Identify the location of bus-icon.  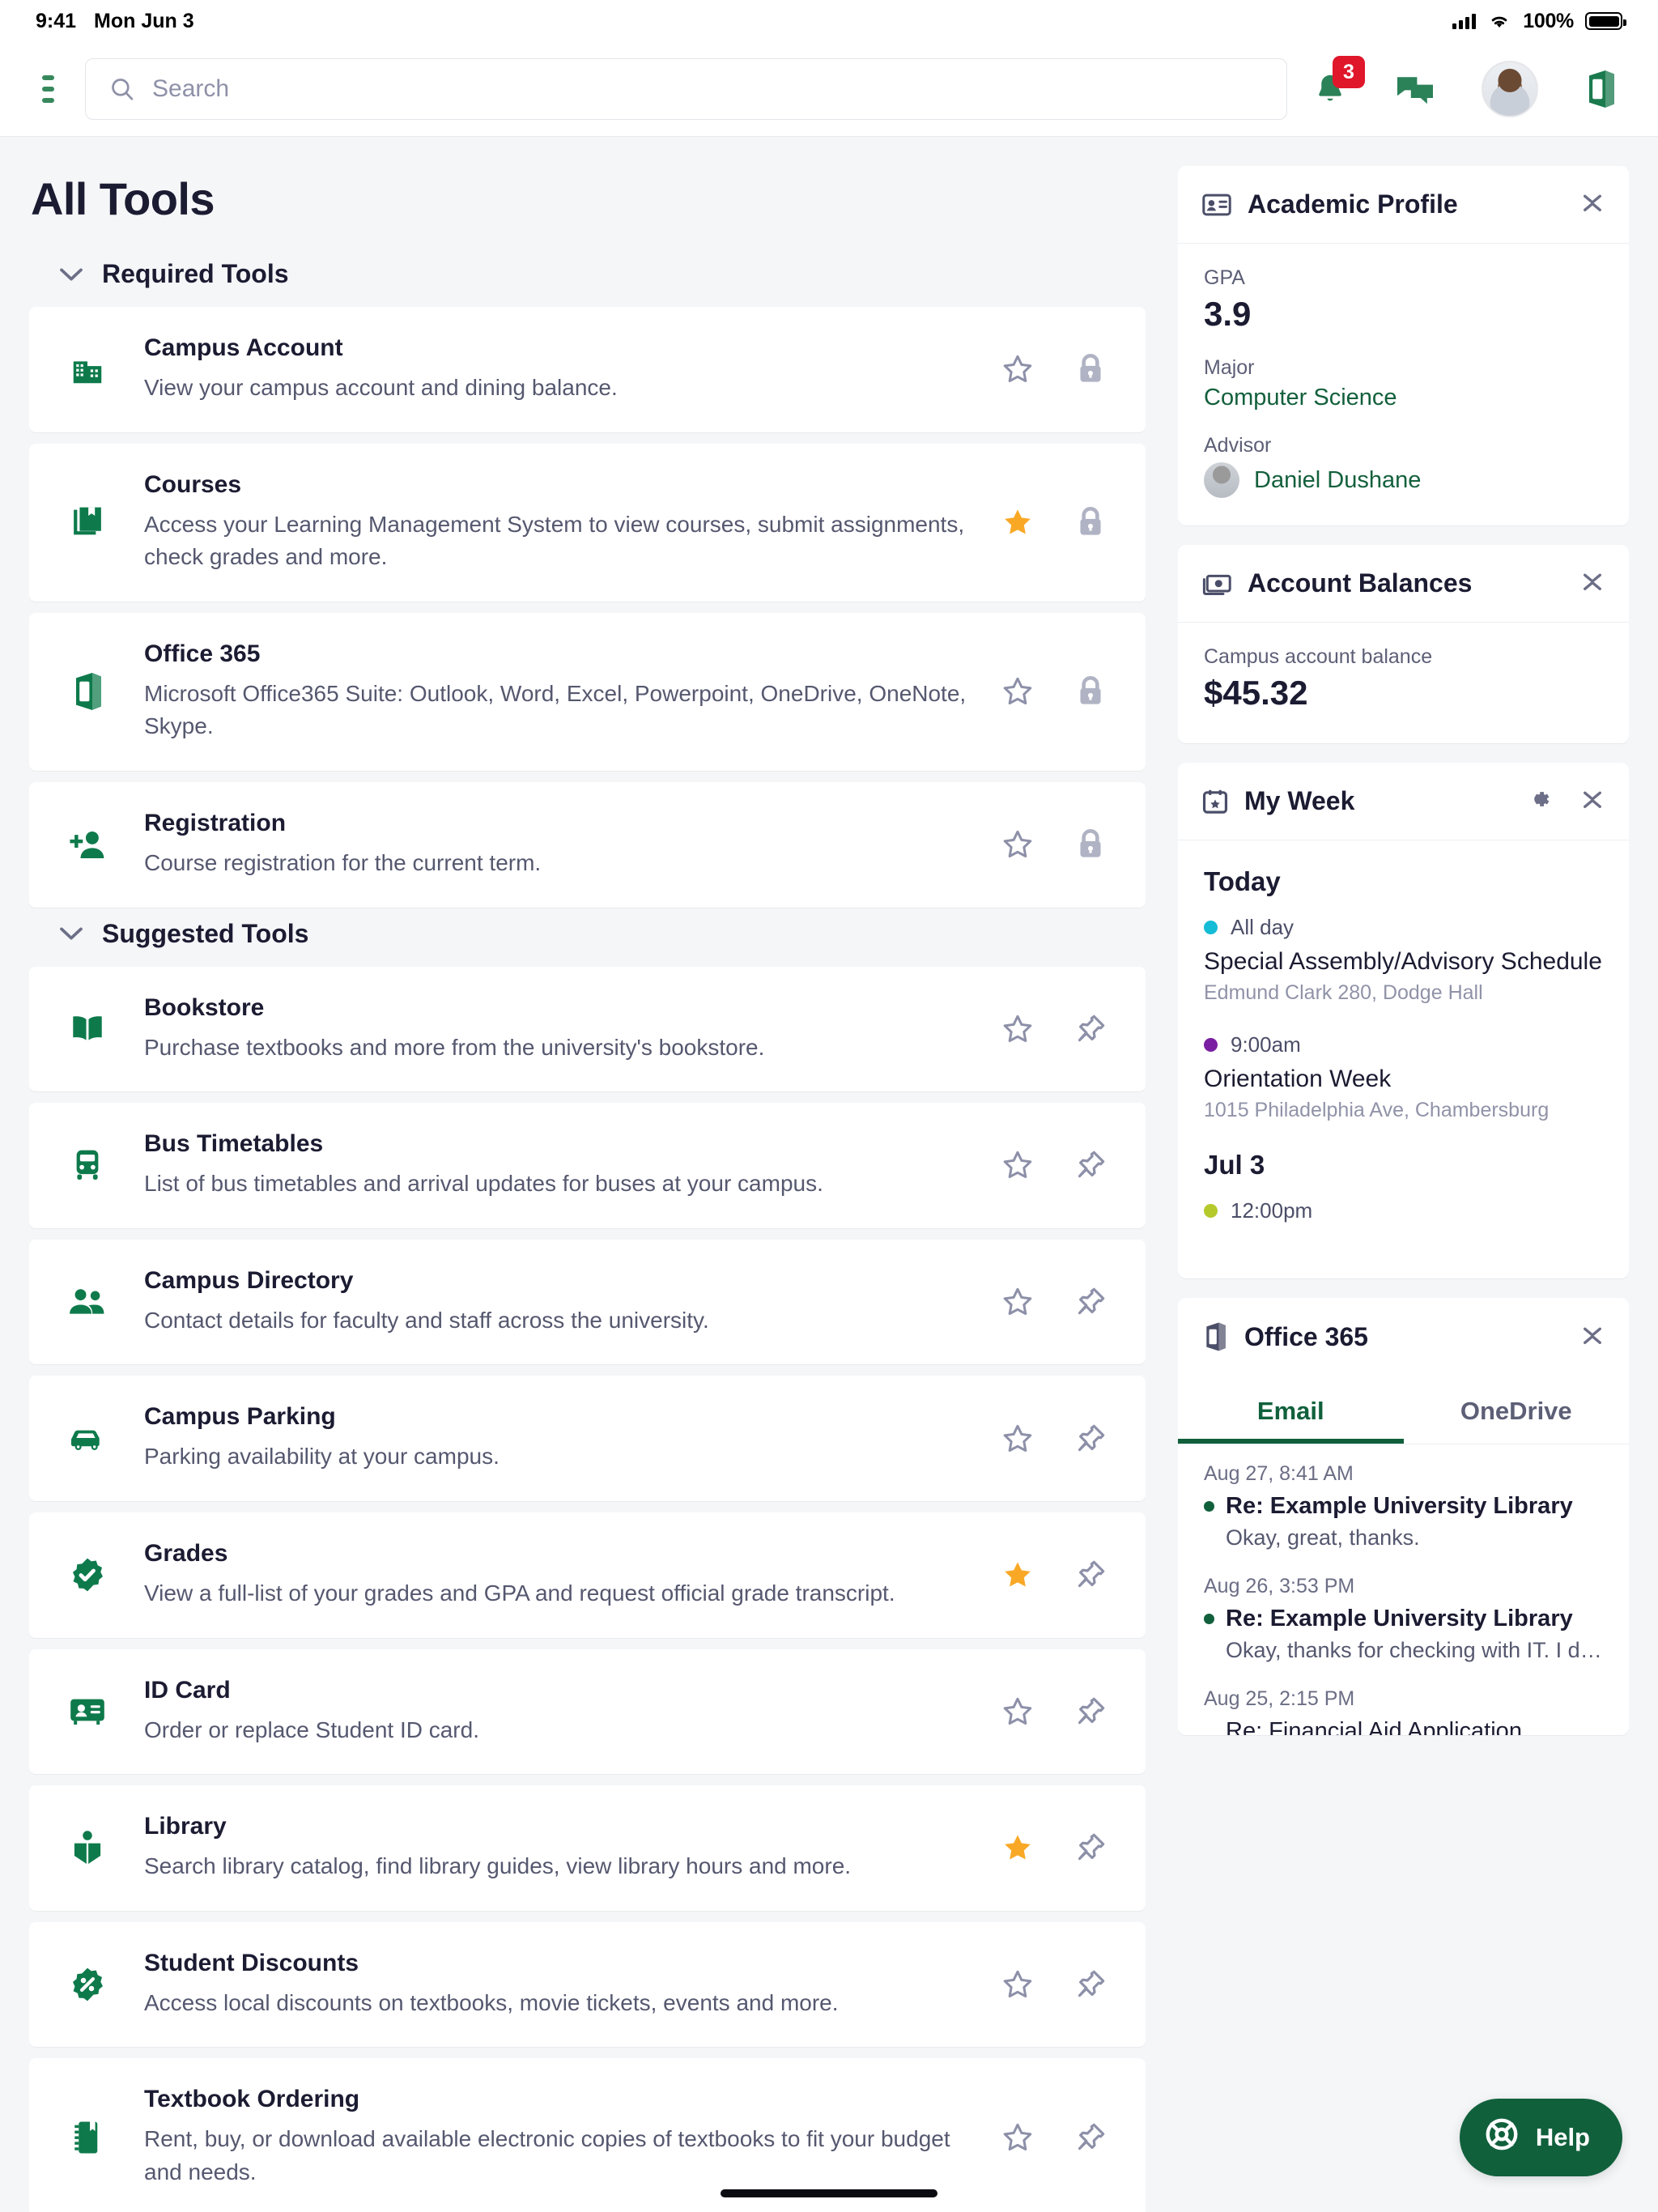
(87, 1165).